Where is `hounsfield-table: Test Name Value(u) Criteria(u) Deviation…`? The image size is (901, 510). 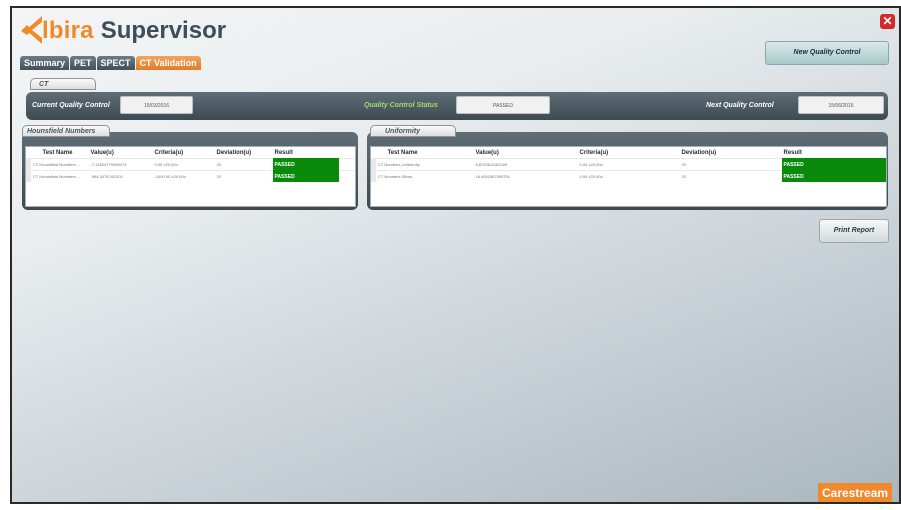
hounsfield-table: Test Name Value(u) Criteria(u) Deviation… is located at coordinates (190, 176).